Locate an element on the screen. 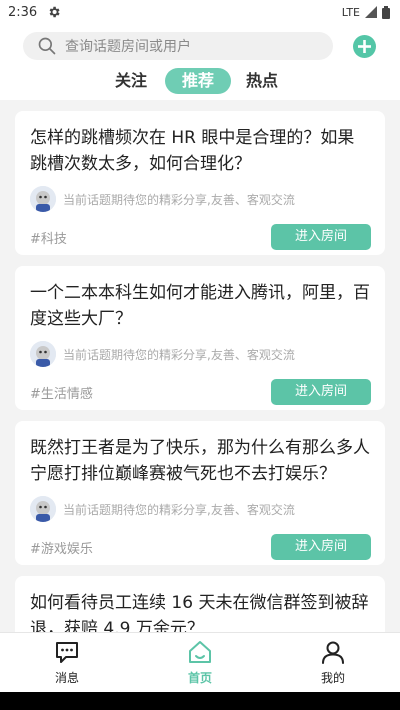  add-button is located at coordinates (364, 46).